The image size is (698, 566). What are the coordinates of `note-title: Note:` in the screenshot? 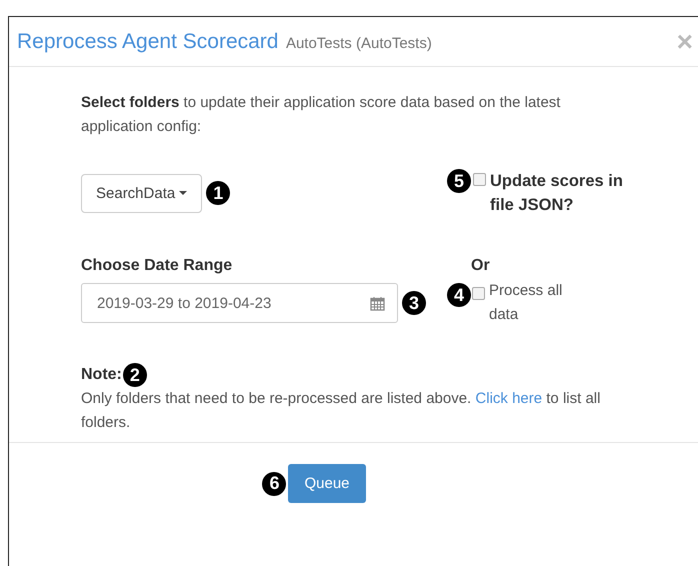 It's located at (101, 375).